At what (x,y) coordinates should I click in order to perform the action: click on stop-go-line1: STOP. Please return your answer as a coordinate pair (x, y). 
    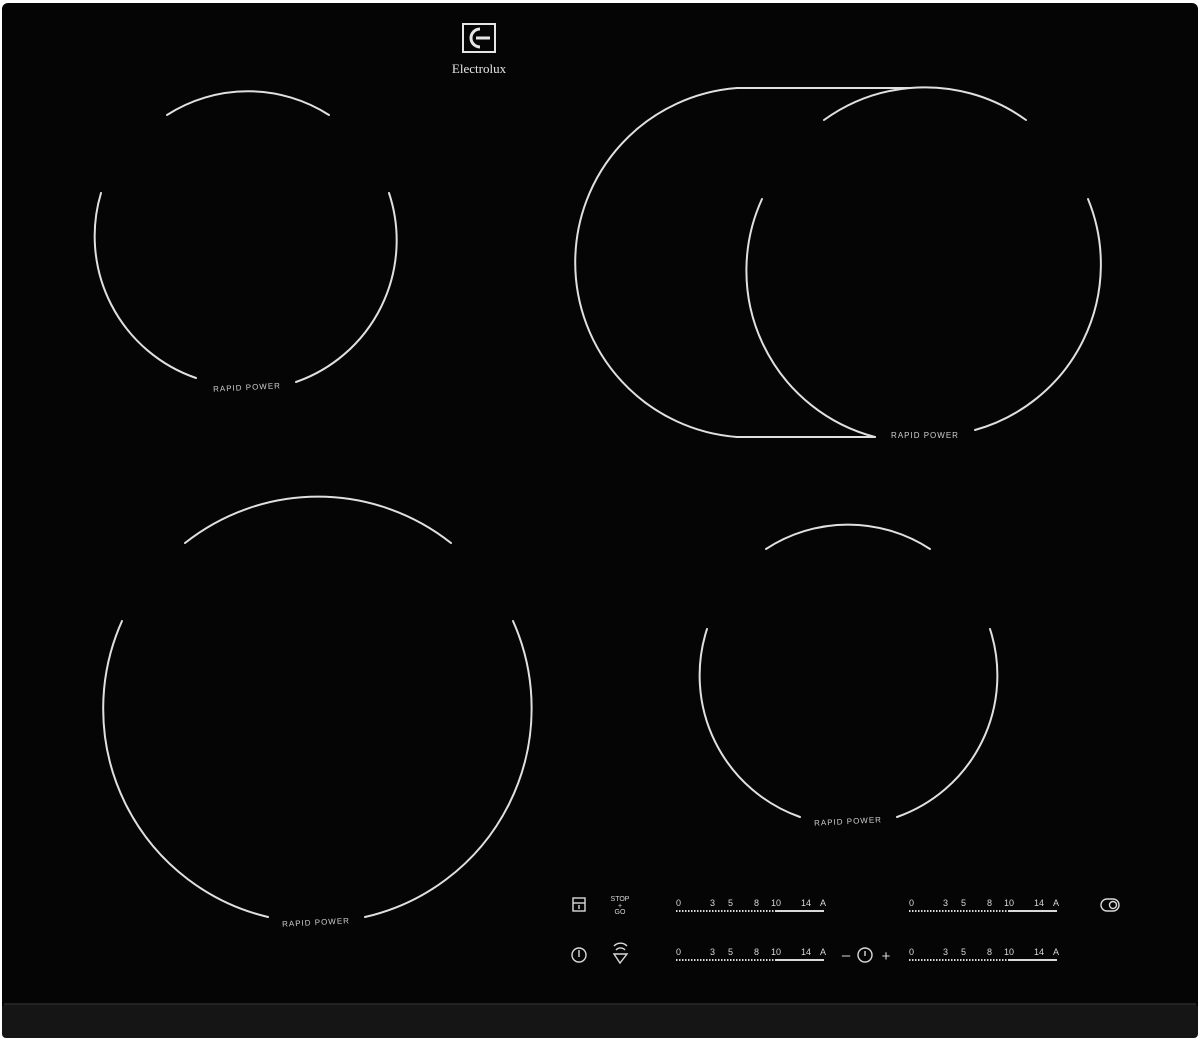
    Looking at the image, I should click on (620, 899).